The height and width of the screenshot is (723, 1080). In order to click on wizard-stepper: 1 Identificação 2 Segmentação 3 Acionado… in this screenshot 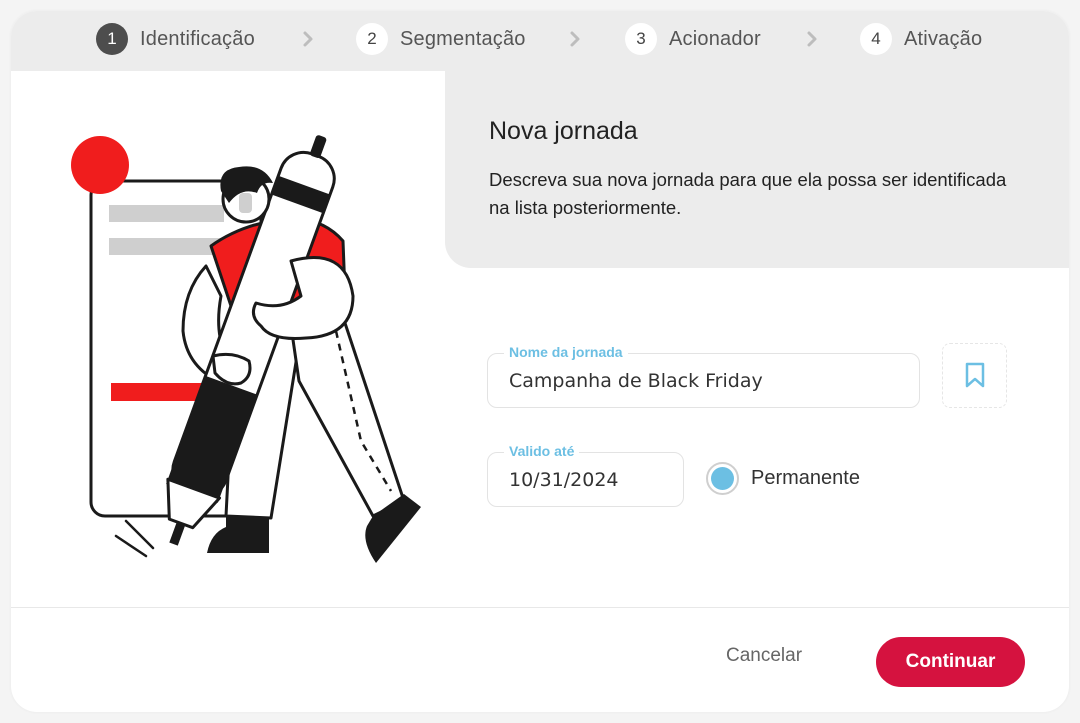, I will do `click(540, 41)`.